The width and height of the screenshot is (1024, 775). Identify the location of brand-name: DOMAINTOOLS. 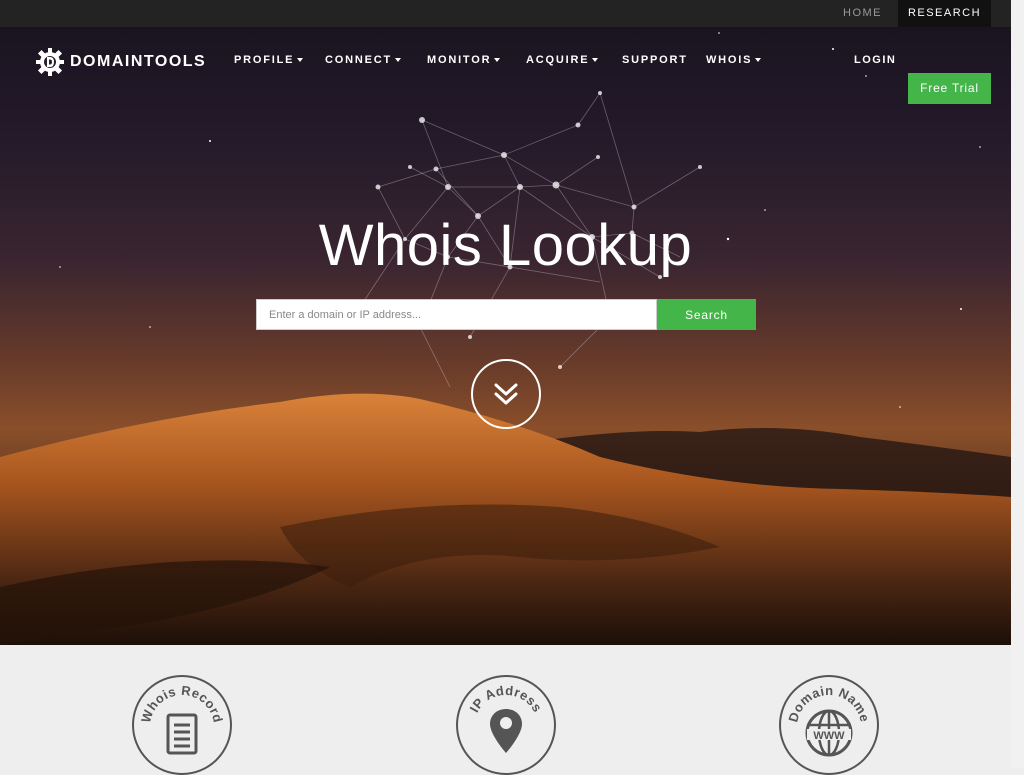
(138, 61).